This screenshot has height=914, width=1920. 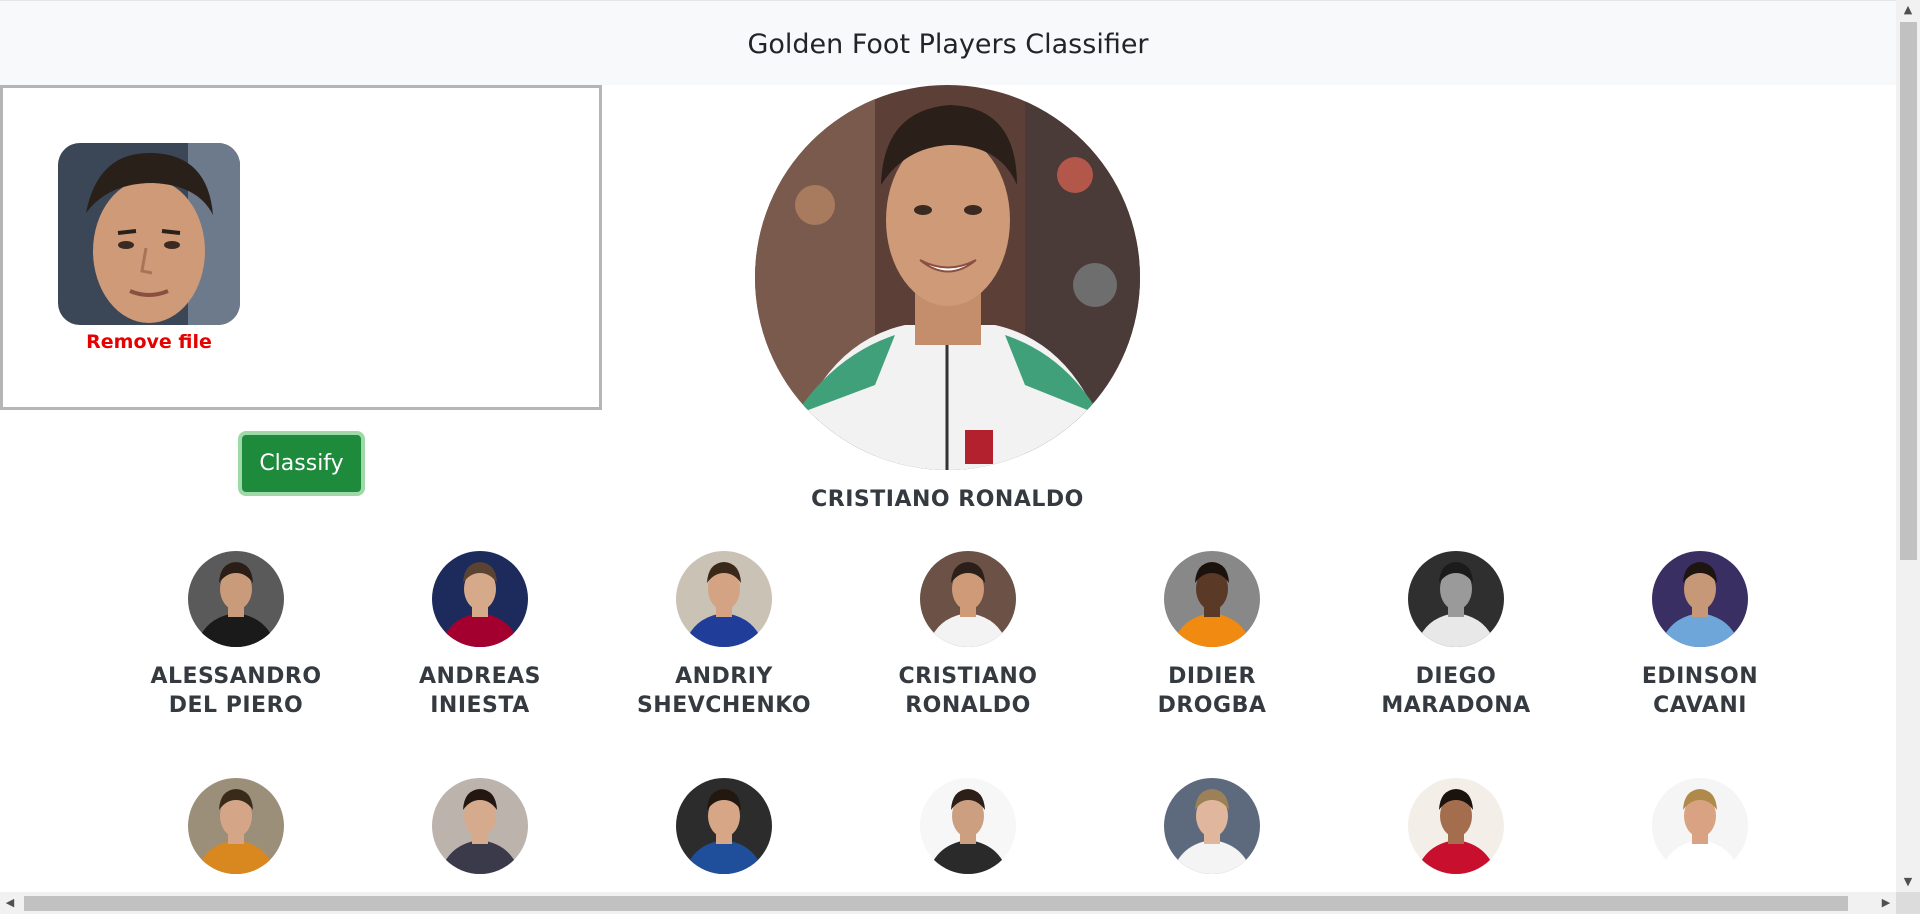 I want to click on player-name: ANDRIY SHEVCHENKO, so click(x=724, y=691).